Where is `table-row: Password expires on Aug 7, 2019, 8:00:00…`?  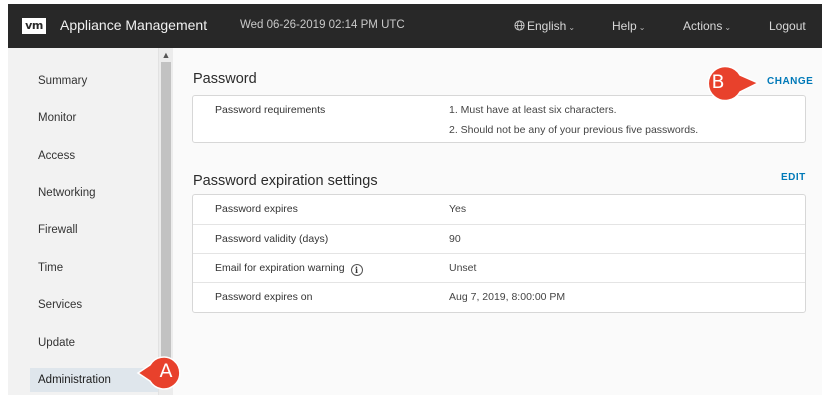 table-row: Password expires on Aug 7, 2019, 8:00:00… is located at coordinates (499, 296).